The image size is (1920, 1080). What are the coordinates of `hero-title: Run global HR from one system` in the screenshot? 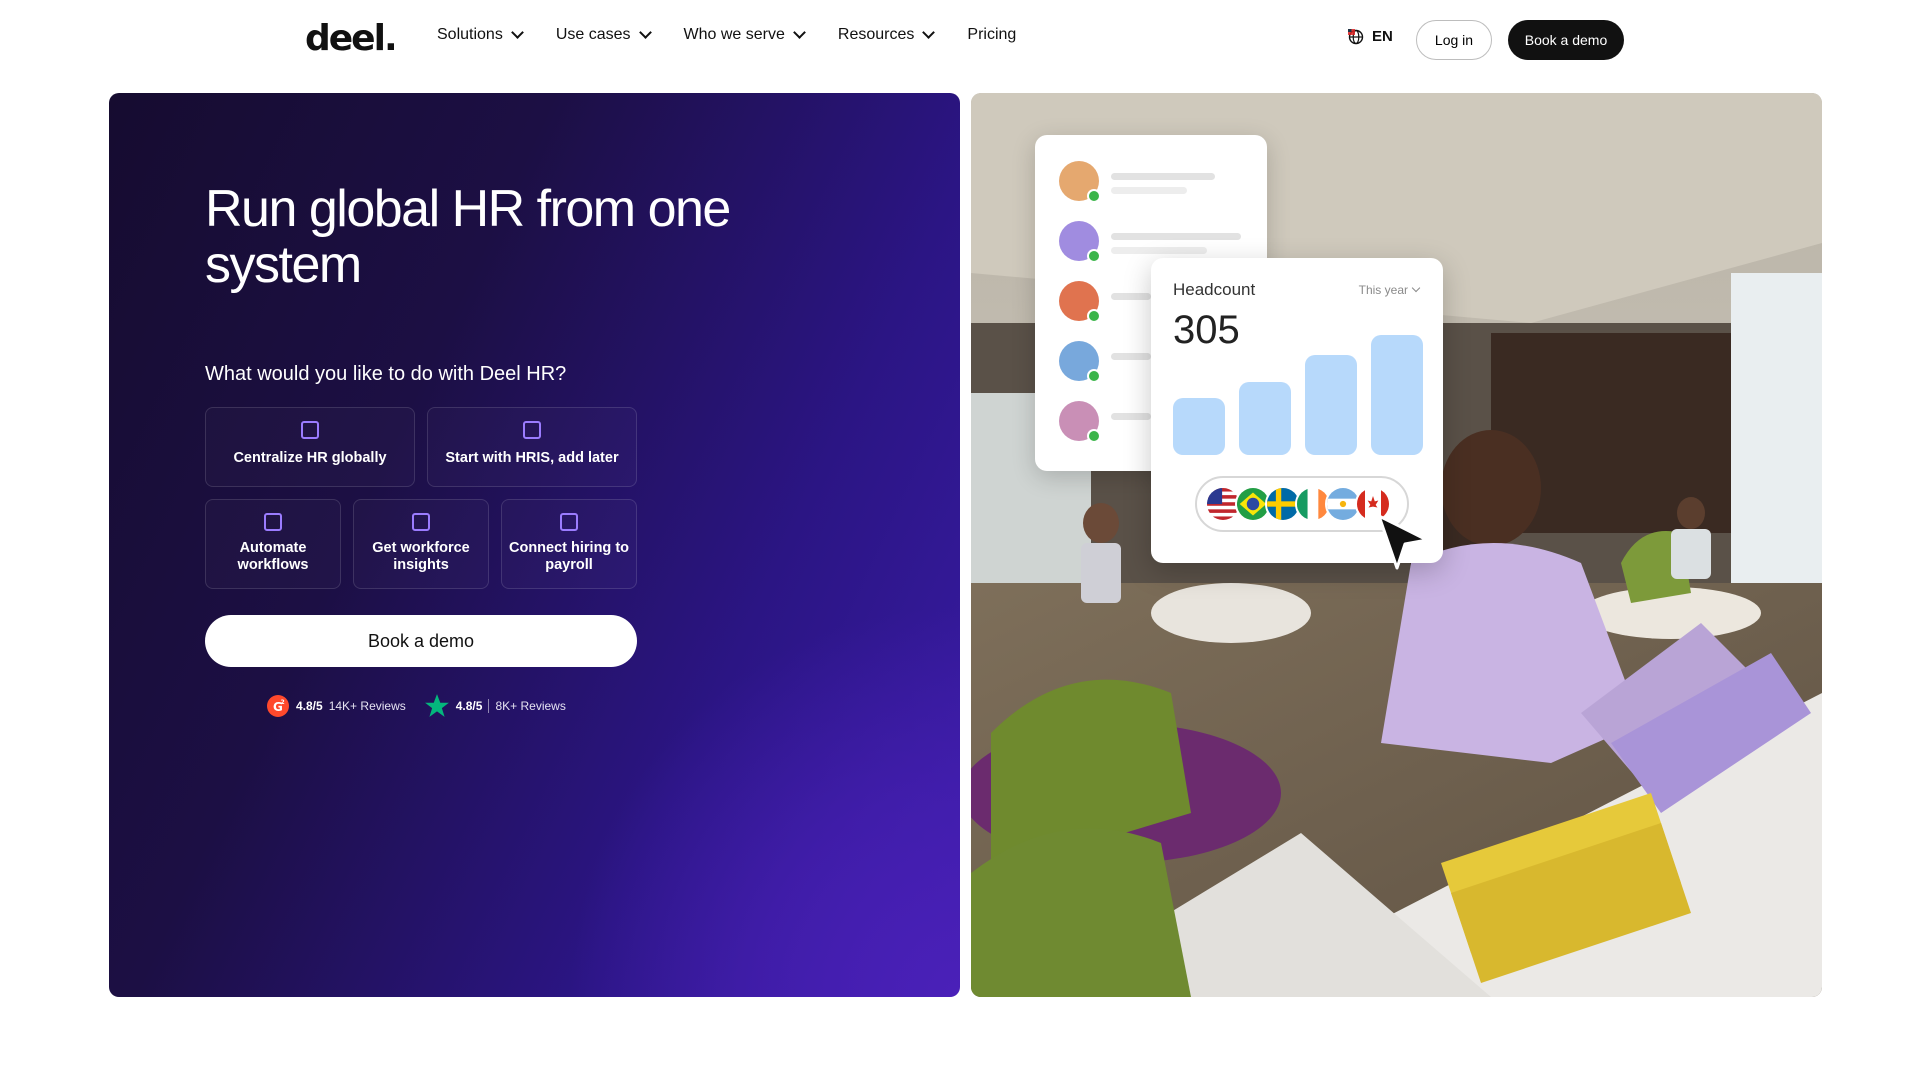 It's located at (468, 237).